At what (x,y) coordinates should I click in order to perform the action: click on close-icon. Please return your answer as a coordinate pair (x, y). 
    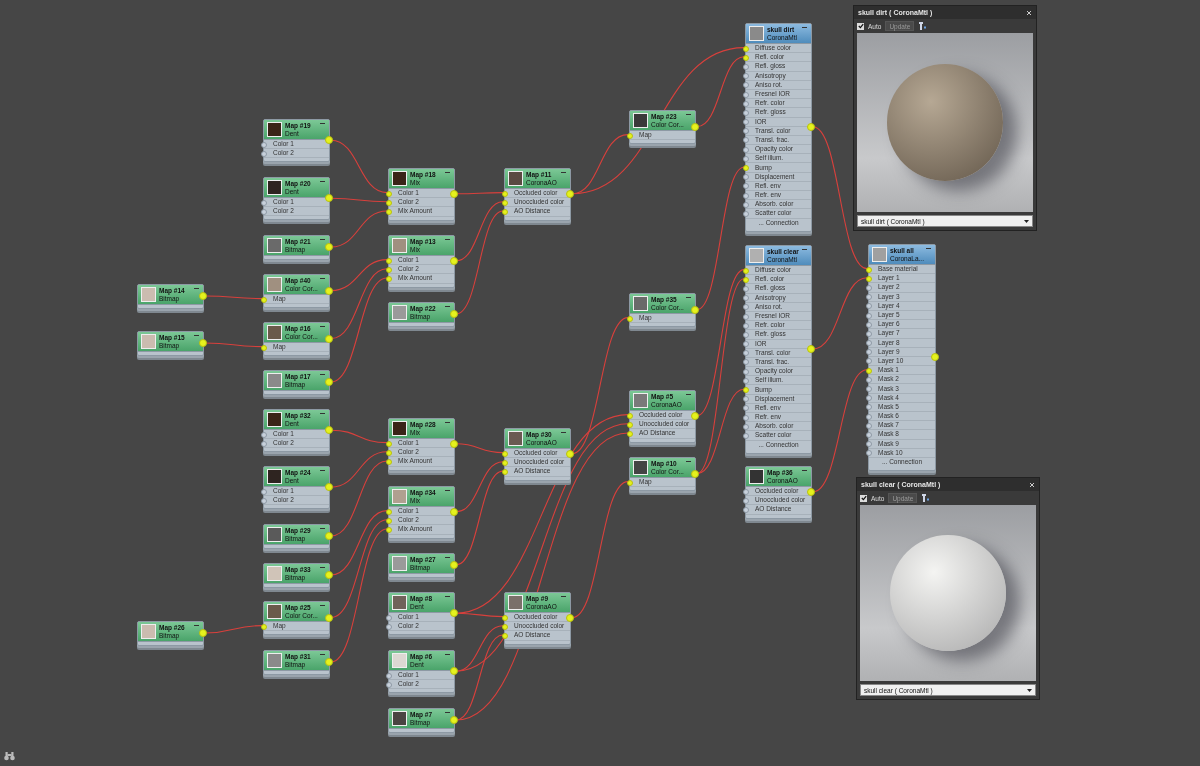
    Looking at the image, I should click on (1032, 484).